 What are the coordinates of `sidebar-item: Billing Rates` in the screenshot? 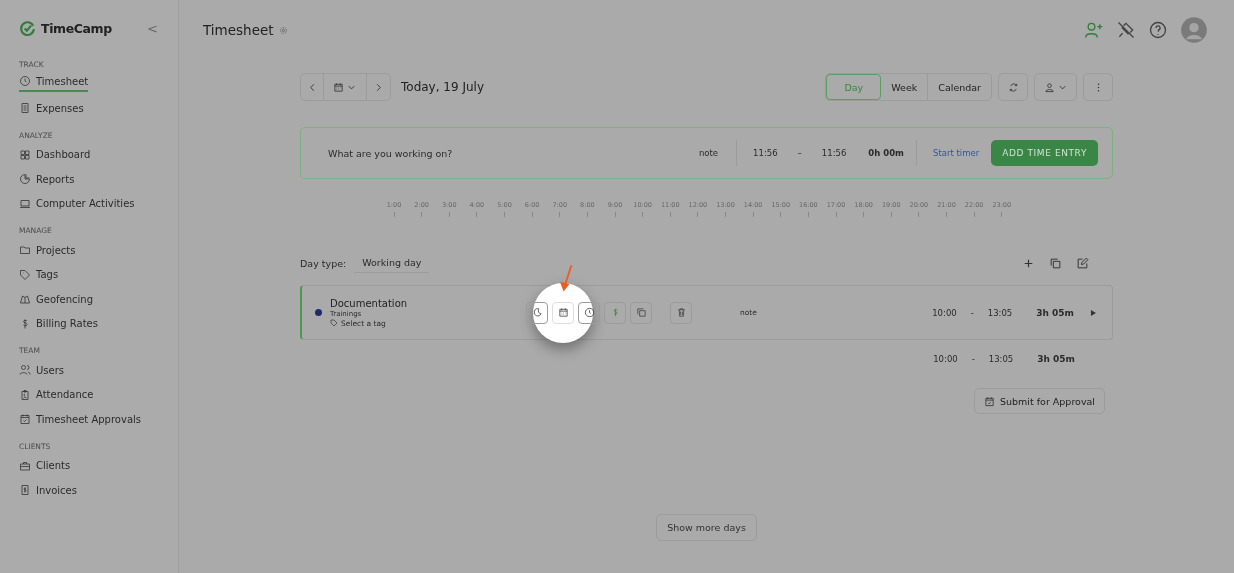 It's located at (58, 323).